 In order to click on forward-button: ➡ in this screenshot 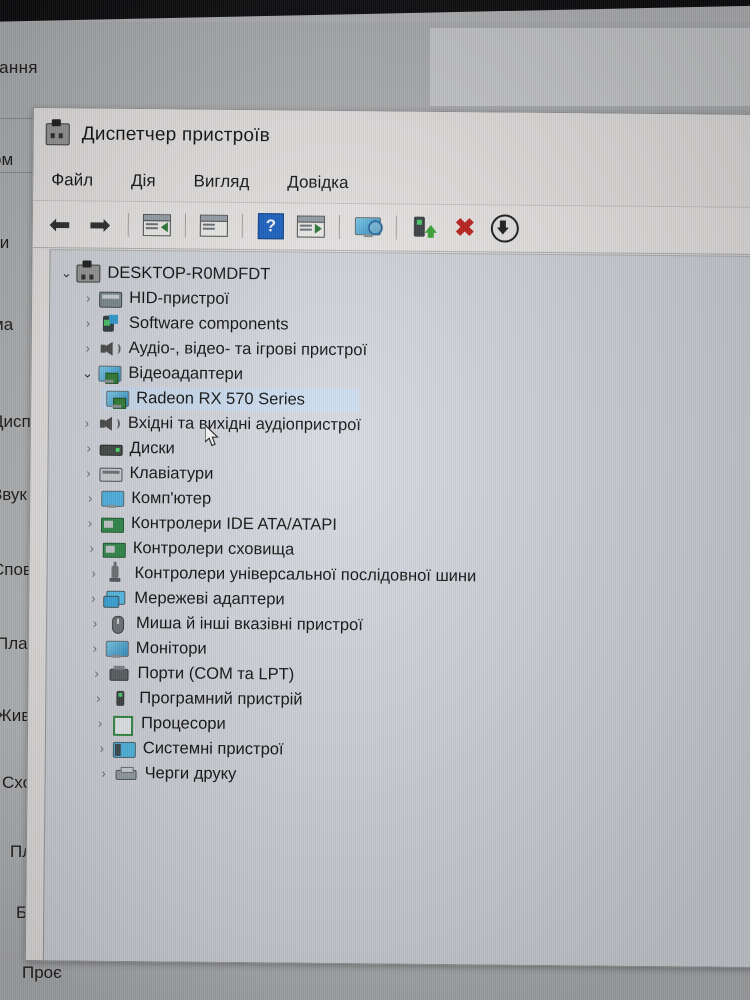, I will do `click(100, 224)`.